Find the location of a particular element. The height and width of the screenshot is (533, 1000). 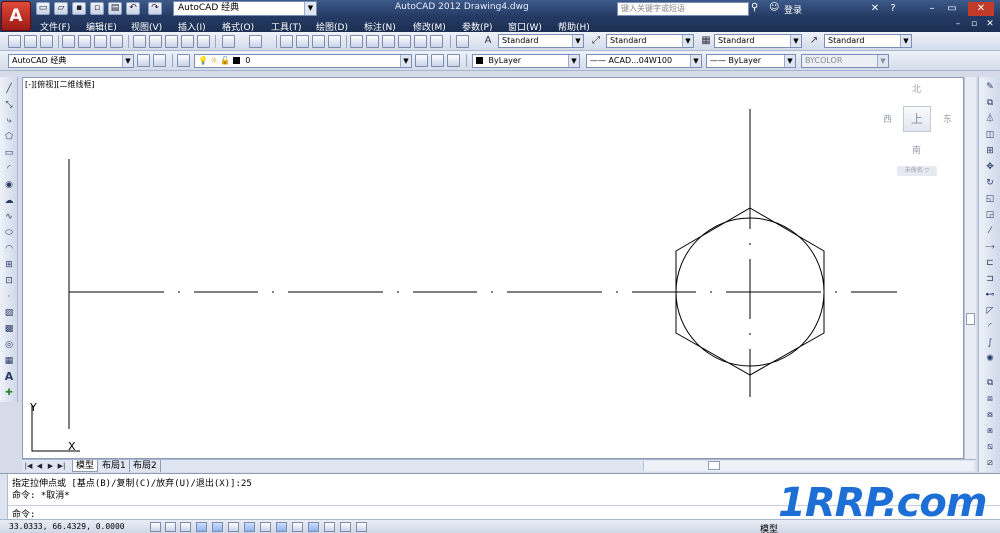

mleader-style-dropdown: Standard ▼ is located at coordinates (868, 41).